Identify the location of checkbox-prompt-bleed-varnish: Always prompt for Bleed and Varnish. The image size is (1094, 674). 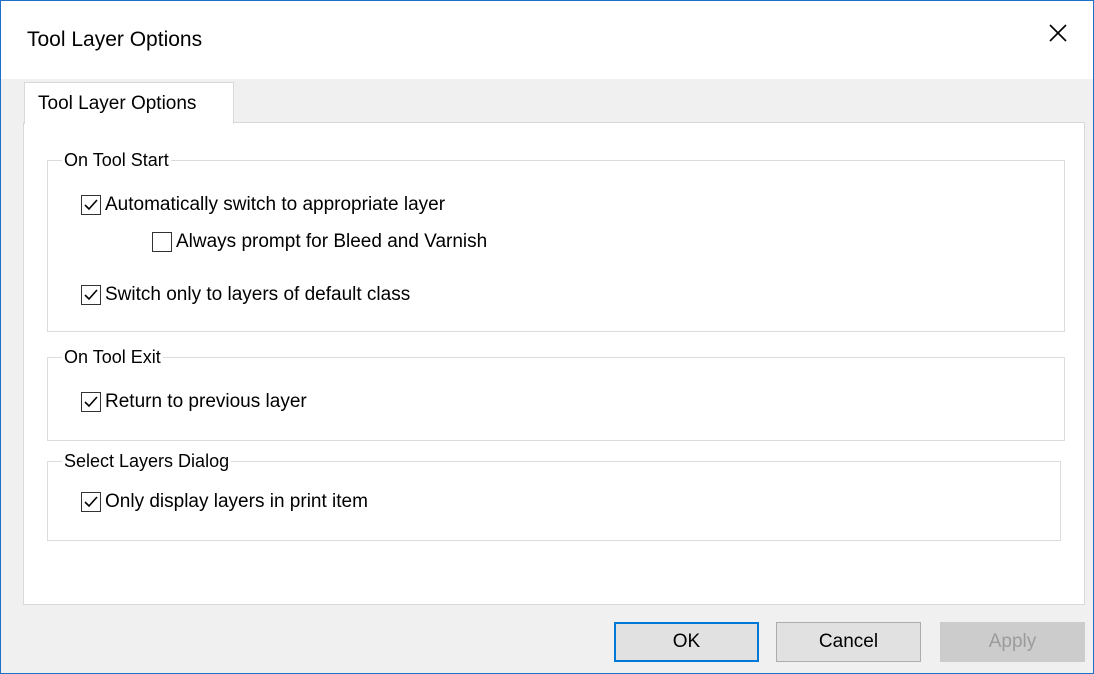
(319, 242).